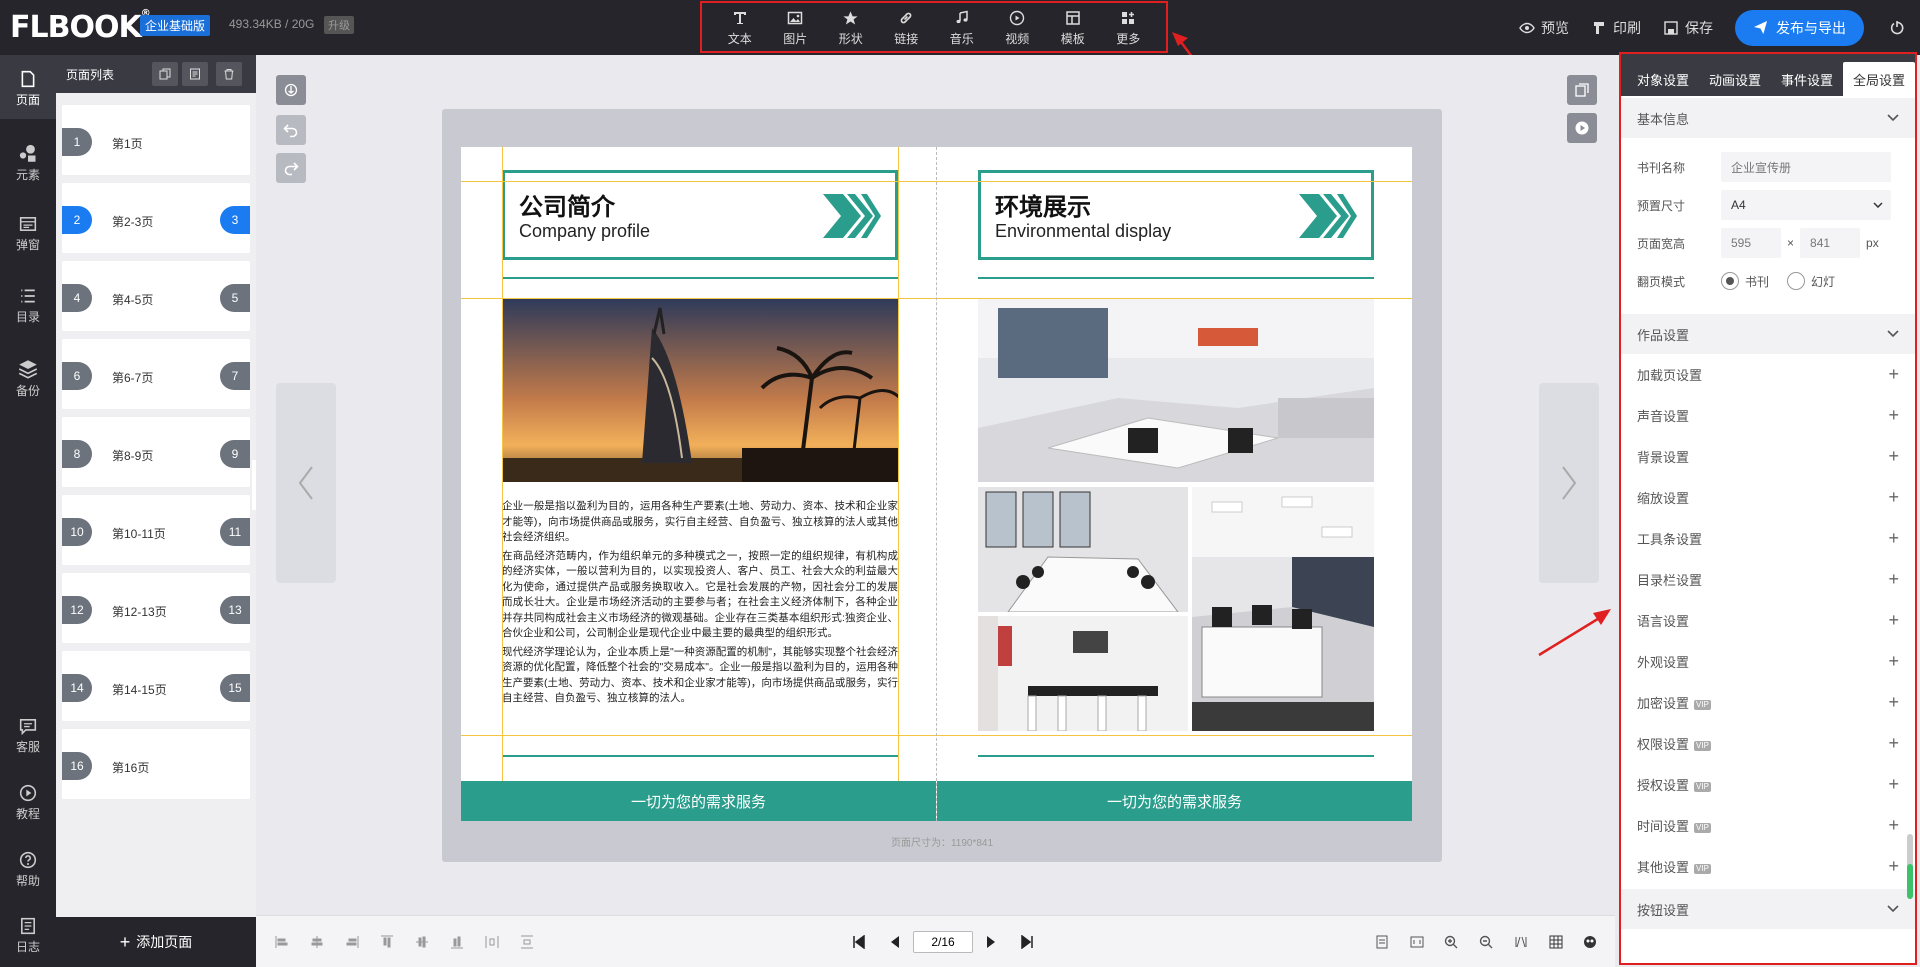 This screenshot has height=967, width=1920. What do you see at coordinates (700, 215) in the screenshot?
I see `title-box-left: 公司简介 Company profile` at bounding box center [700, 215].